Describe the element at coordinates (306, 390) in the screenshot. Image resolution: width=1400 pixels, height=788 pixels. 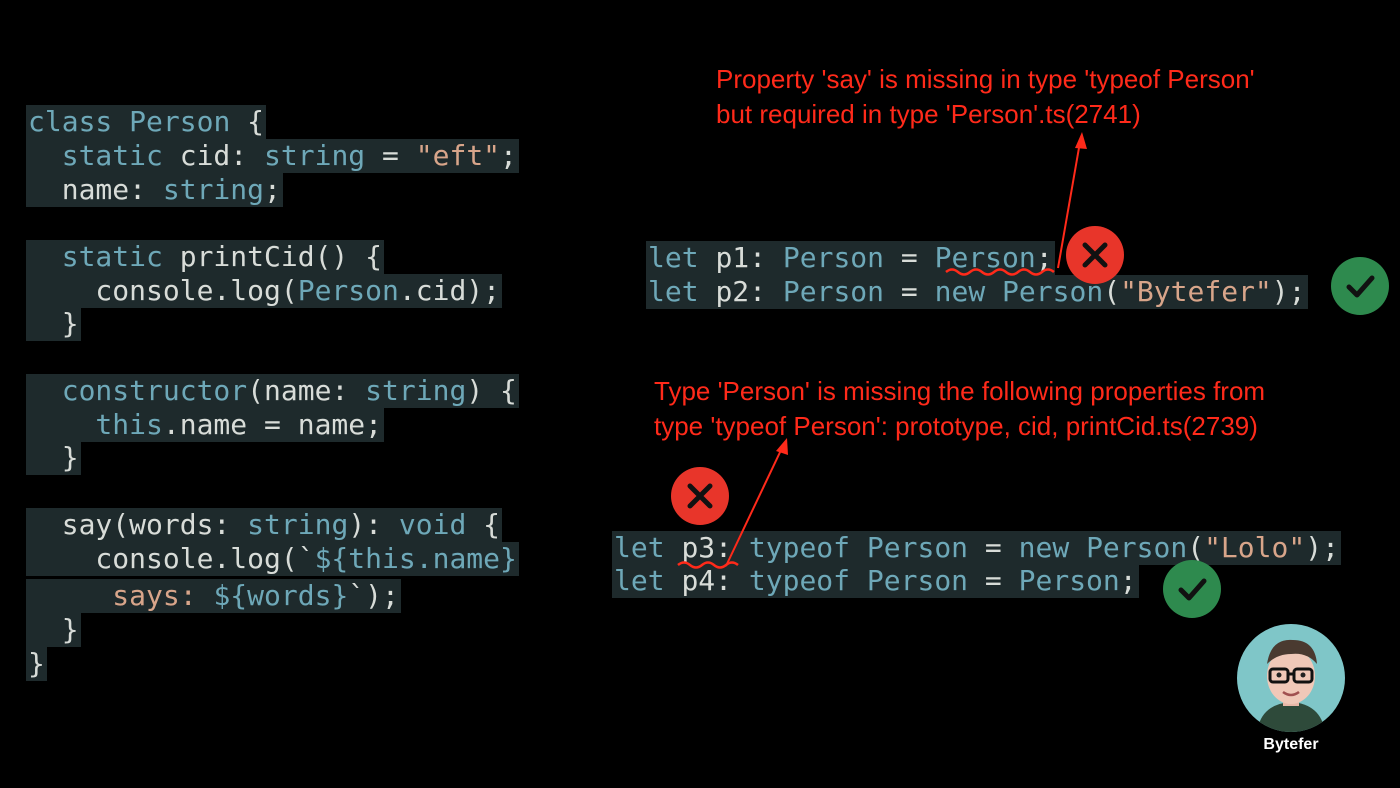
I see `code-token: (name:` at that location.